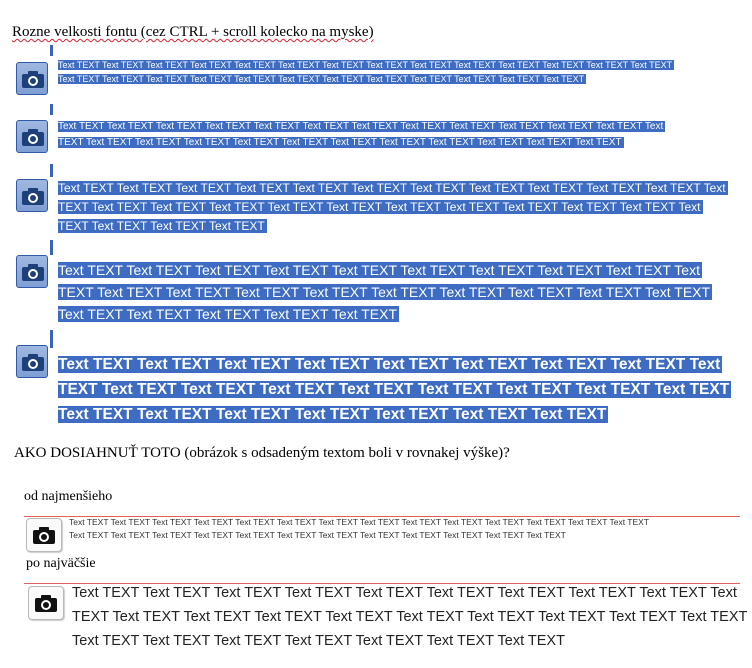 The height and width of the screenshot is (668, 752). What do you see at coordinates (162, 226) in the screenshot?
I see `text-line: TEXT Text TEXT Text TEXT Text TEXT` at bounding box center [162, 226].